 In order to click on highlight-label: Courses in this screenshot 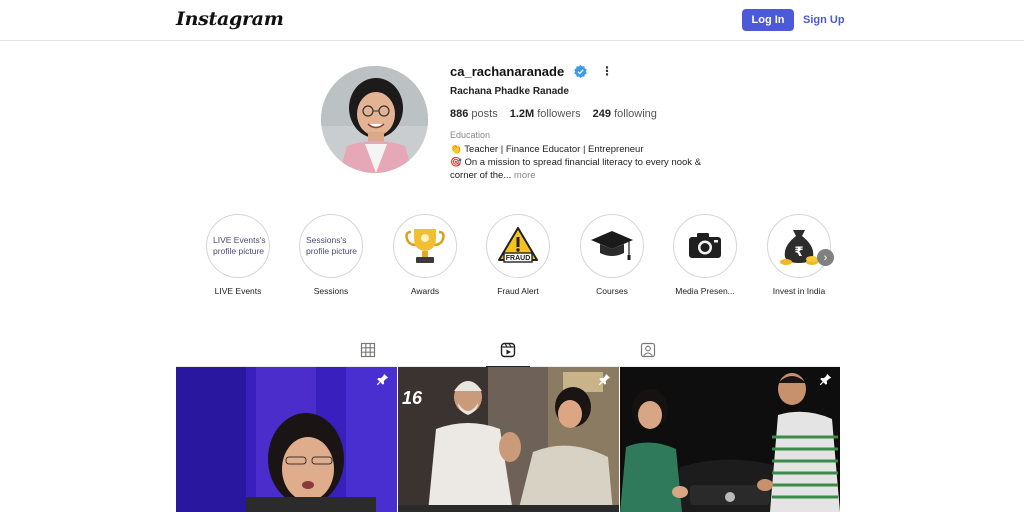, I will do `click(612, 291)`.